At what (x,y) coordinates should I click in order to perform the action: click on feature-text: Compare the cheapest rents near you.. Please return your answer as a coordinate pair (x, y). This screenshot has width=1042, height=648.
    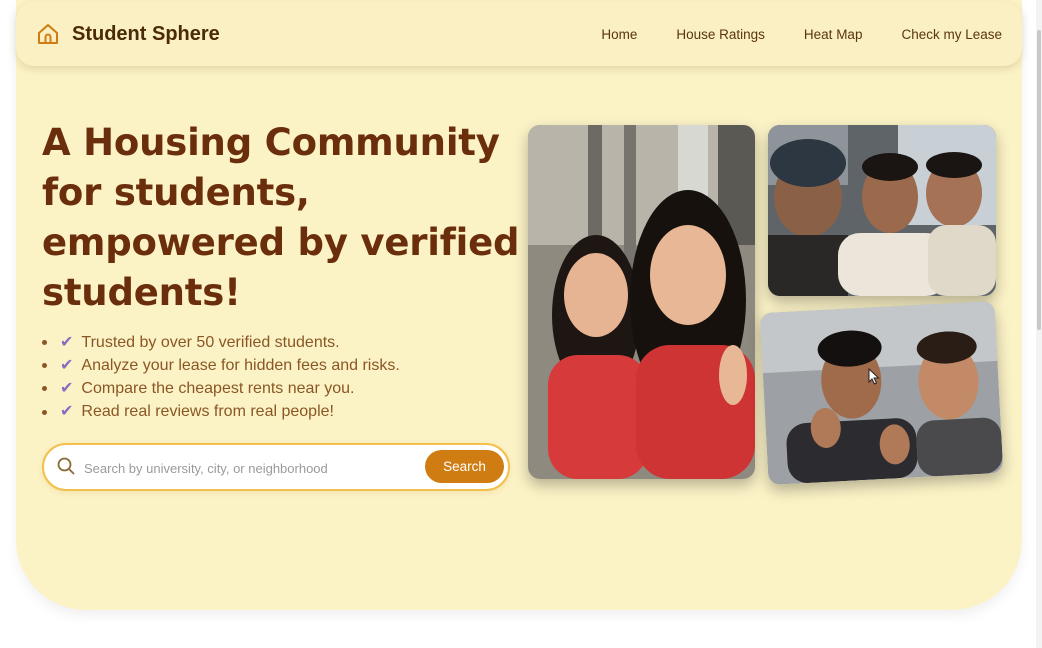
    Looking at the image, I should click on (218, 388).